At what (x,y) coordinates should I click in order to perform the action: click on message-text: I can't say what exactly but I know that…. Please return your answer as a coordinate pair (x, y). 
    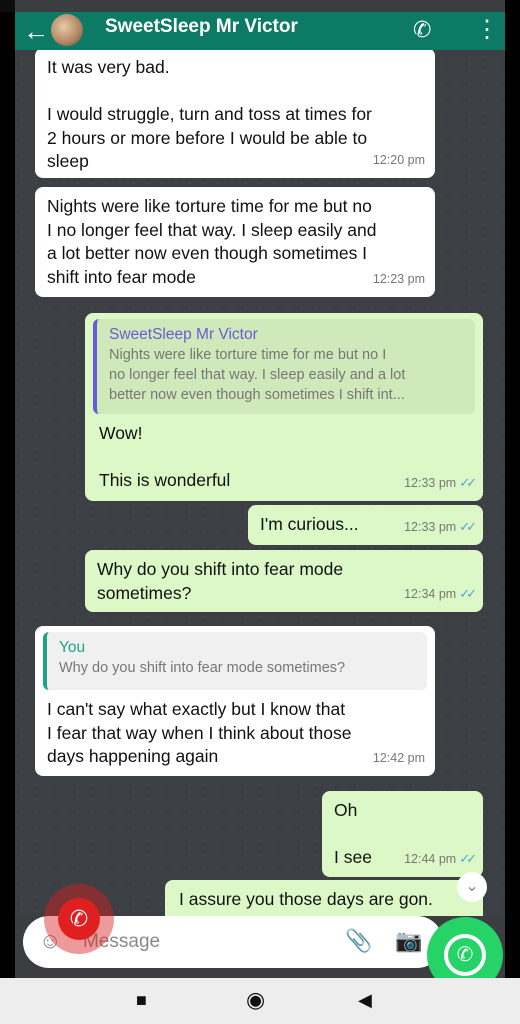
    Looking at the image, I should click on (199, 732).